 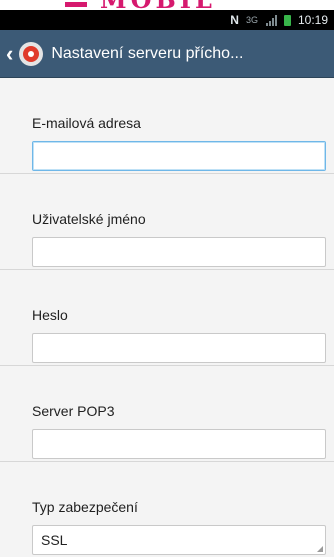 I want to click on nfc-icon: N, so click(x=234, y=20).